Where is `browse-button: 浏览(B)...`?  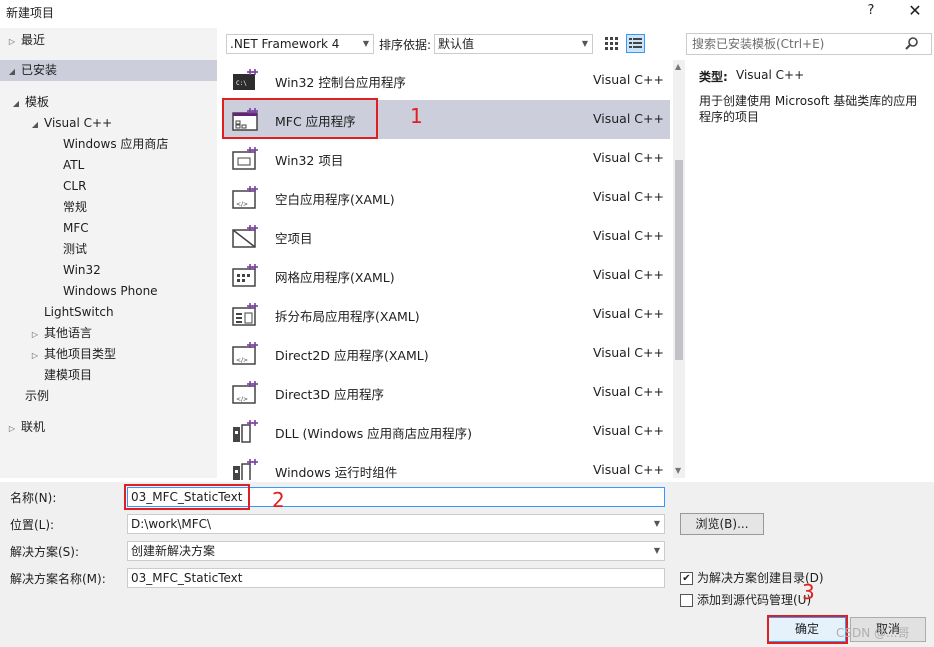
browse-button: 浏览(B)... is located at coordinates (722, 524).